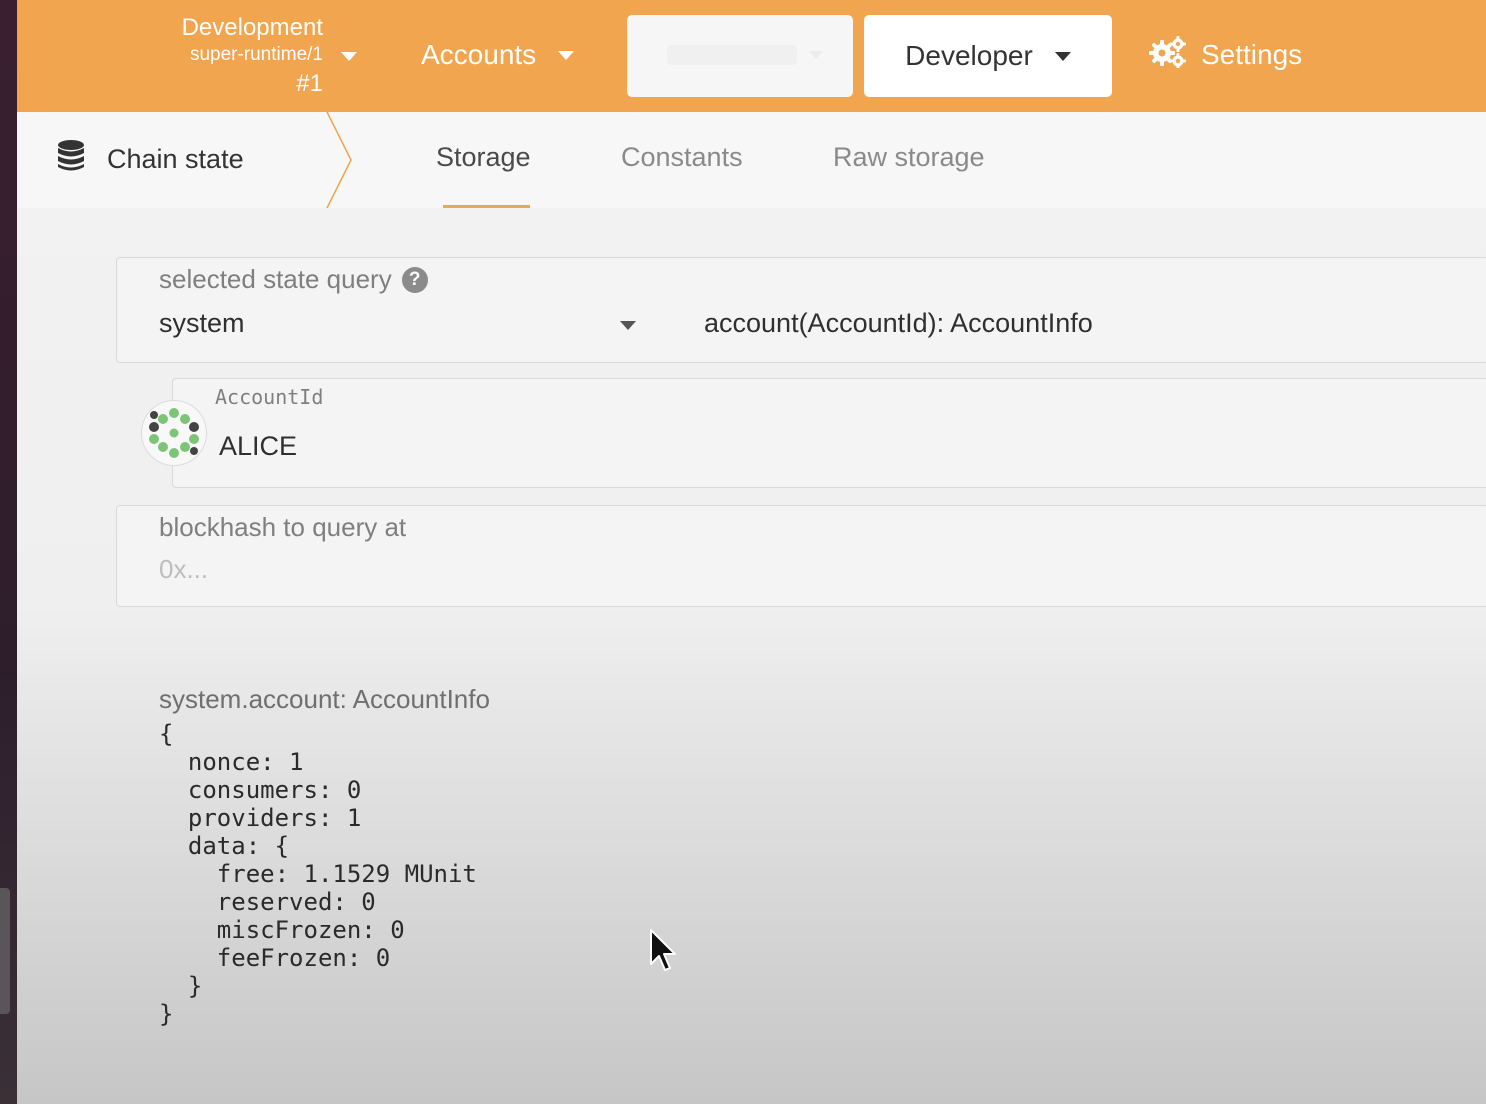 The width and height of the screenshot is (1486, 1104). What do you see at coordinates (166, 734) in the screenshot?
I see `result-line: {` at bounding box center [166, 734].